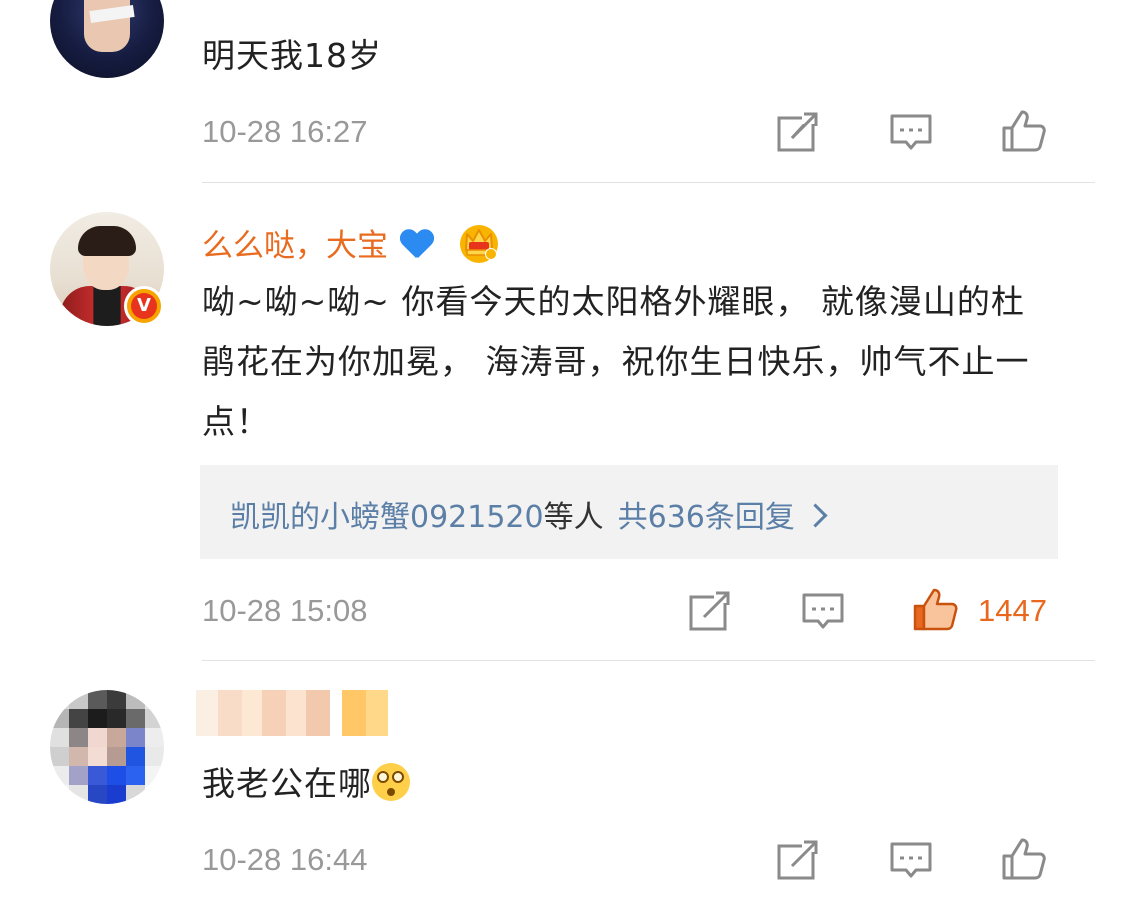 The width and height of the screenshot is (1131, 899). I want to click on comment-time: 10-28 16:44, so click(285, 859).